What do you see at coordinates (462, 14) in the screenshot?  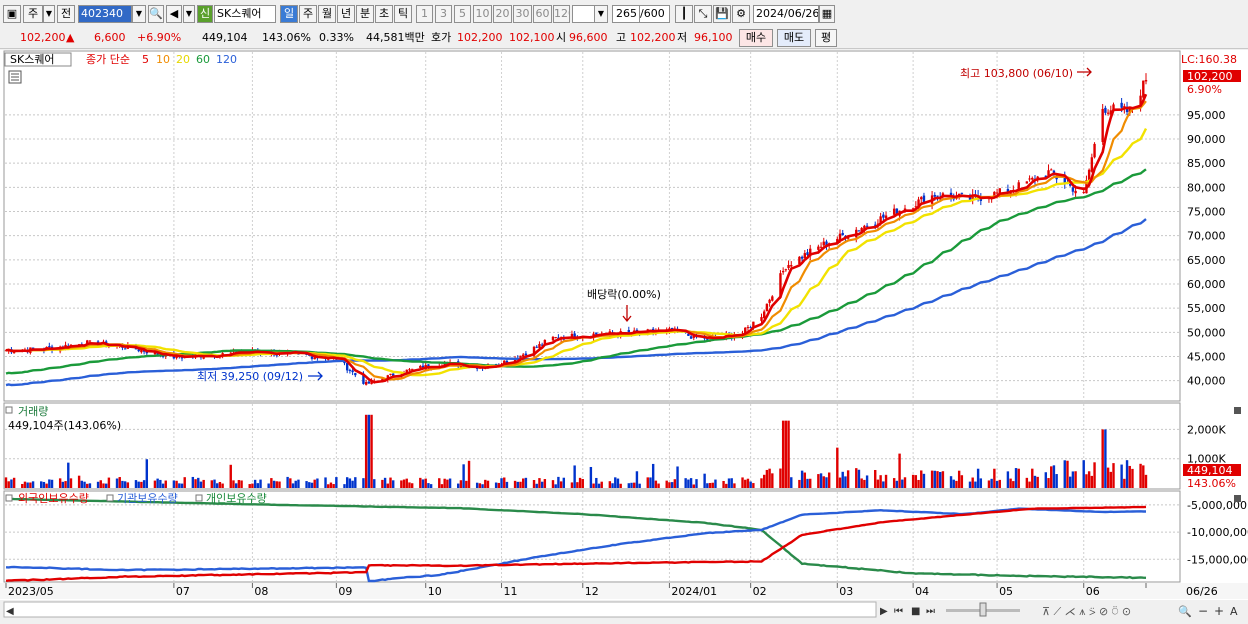 I see `interval-5-button: 5` at bounding box center [462, 14].